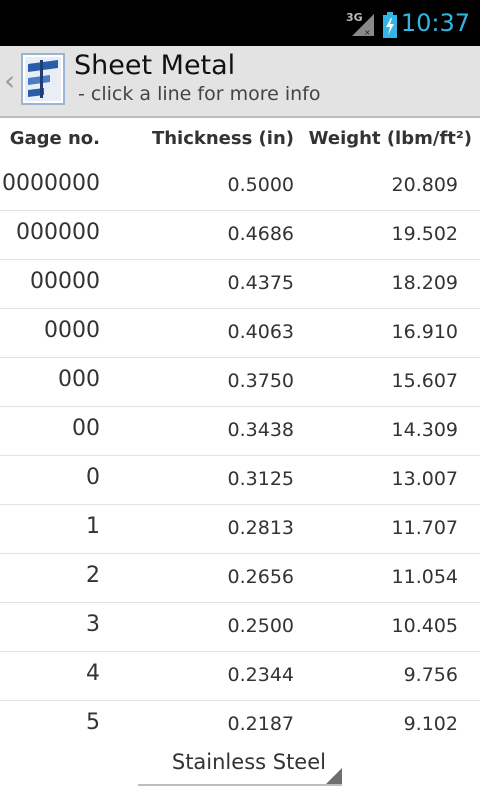 The image size is (480, 800). I want to click on thickness-cell: 0.2813, so click(260, 528).